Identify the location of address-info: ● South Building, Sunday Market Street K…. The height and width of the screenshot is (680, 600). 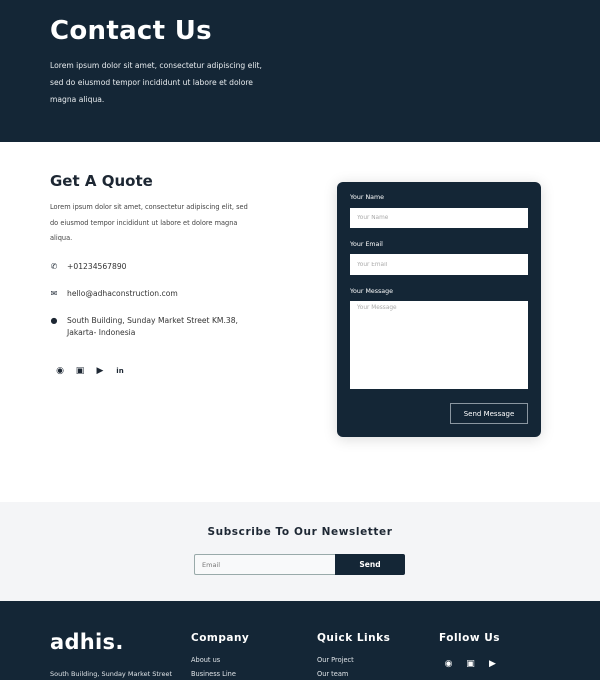
(144, 327).